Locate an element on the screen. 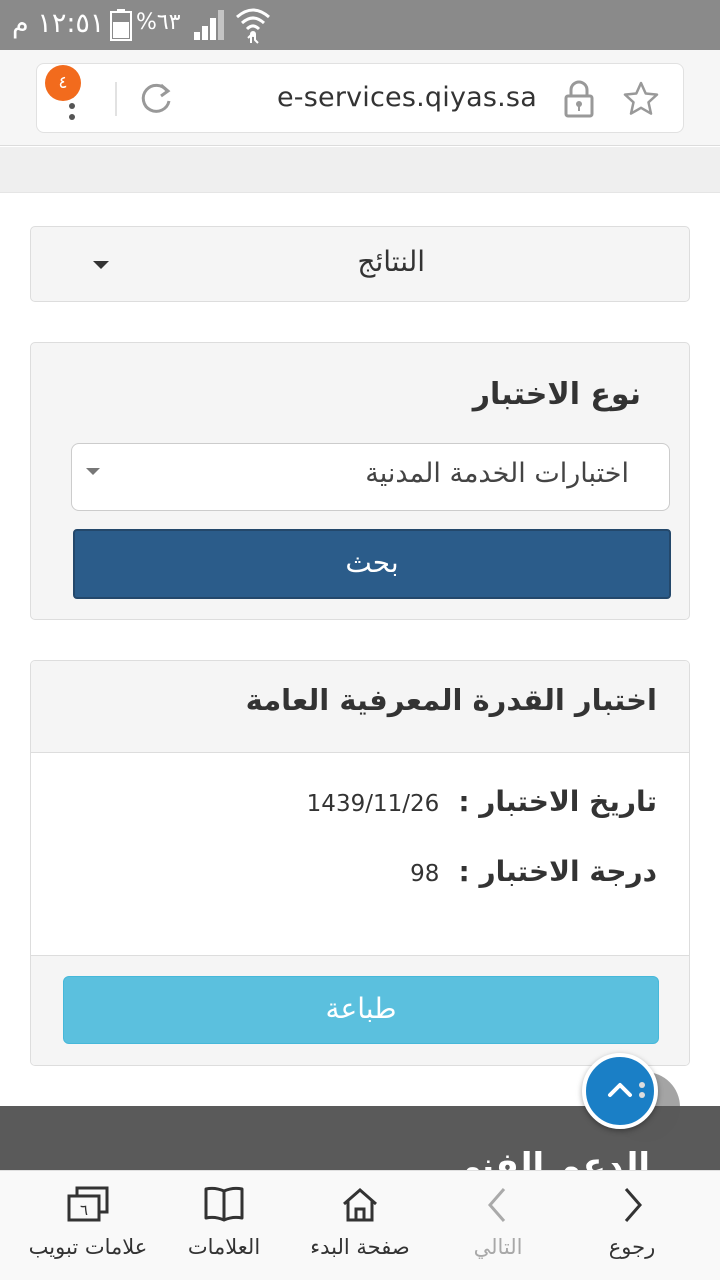 The height and width of the screenshot is (1281, 720). nav-tabs-label: علامات تبويب is located at coordinates (88, 1247).